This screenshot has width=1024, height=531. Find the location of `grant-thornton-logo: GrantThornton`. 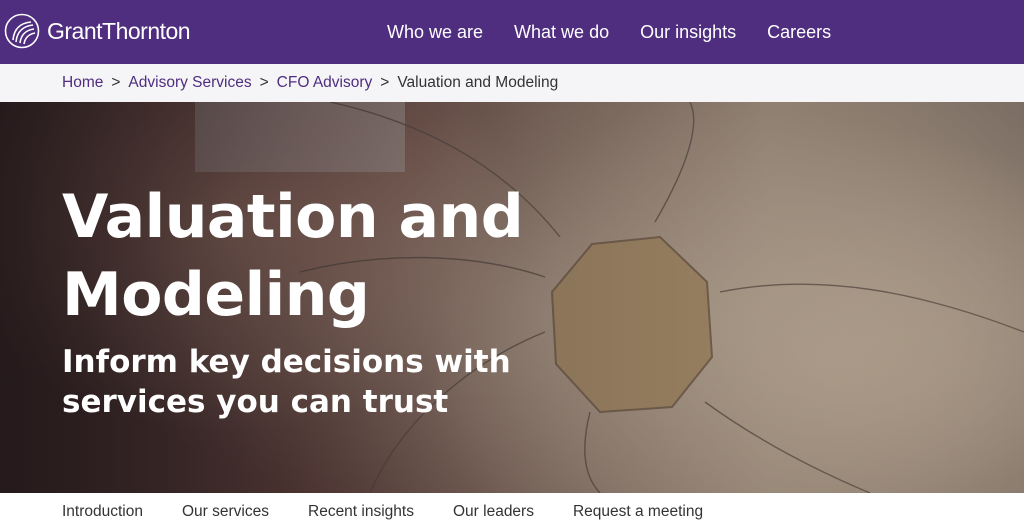

grant-thornton-logo: GrantThornton is located at coordinates (97, 31).